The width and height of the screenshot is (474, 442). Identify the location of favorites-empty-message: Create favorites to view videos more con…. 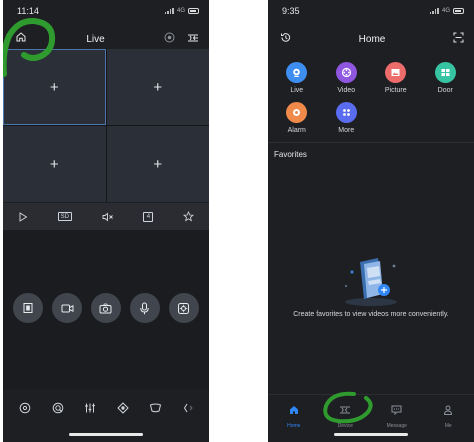
(371, 314).